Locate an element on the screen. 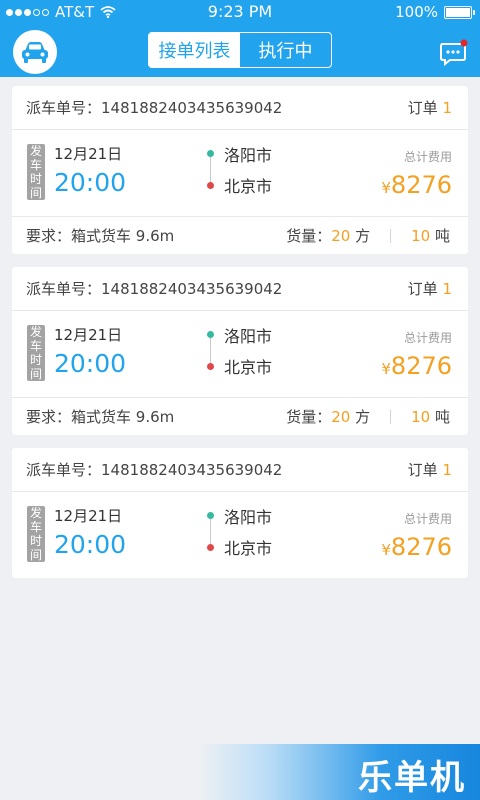 This screenshot has width=480, height=800. nav-bar: 接单列表 执行中 is located at coordinates (240, 50).